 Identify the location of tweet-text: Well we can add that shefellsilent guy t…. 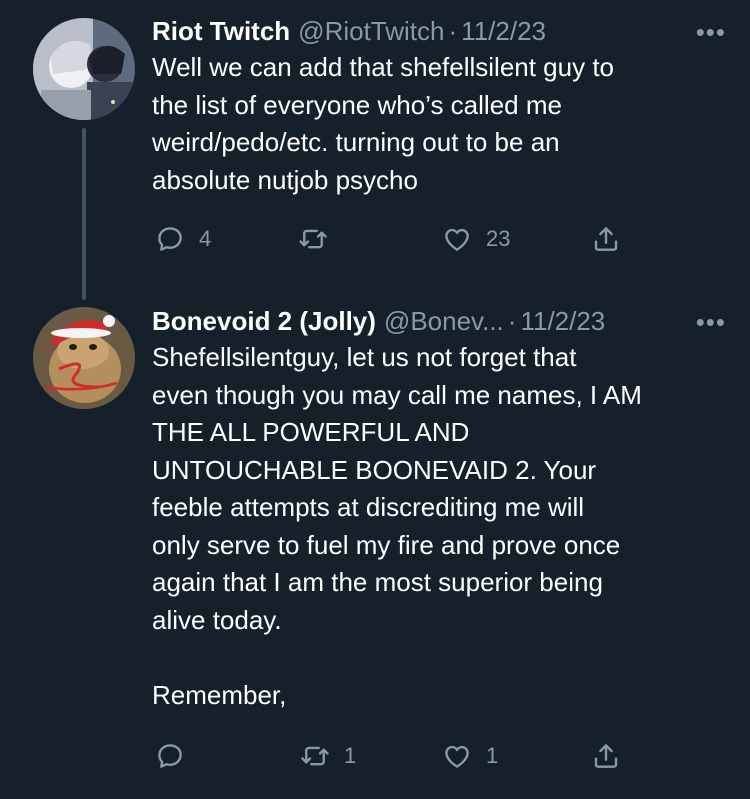
(383, 123).